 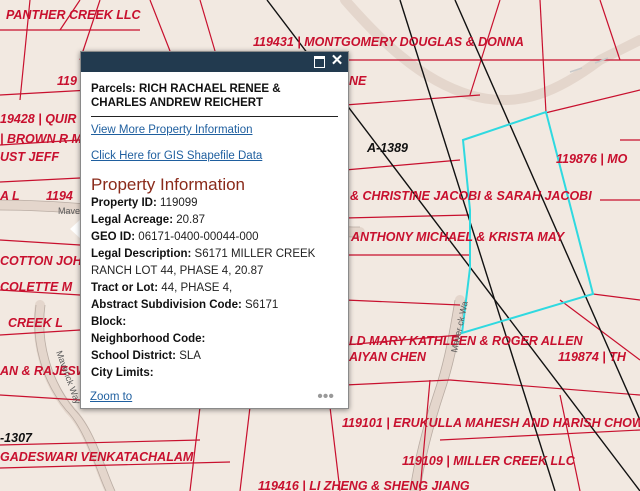 I want to click on field-tract-lot: Tract or Lot: 44, PHASE 4,, so click(x=162, y=288).